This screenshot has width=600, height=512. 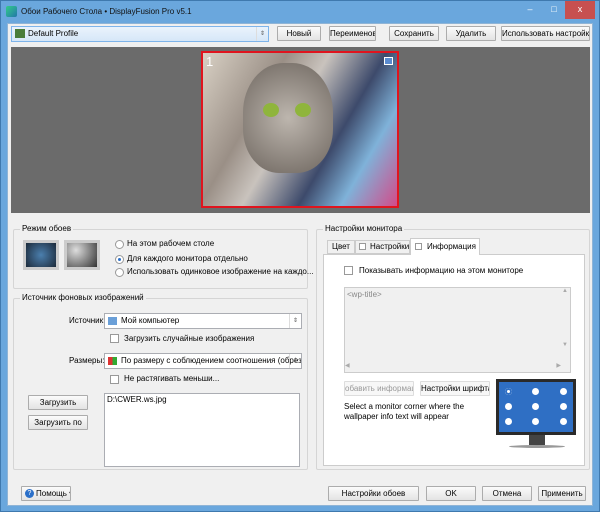 I want to click on tab-color: Цвет, so click(x=341, y=247).